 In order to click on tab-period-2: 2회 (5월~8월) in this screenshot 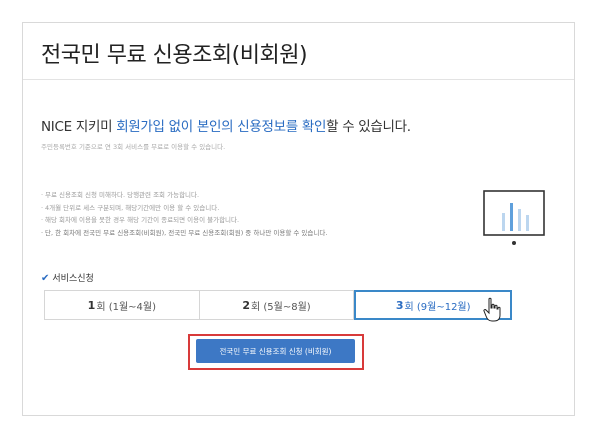, I will do `click(277, 305)`.